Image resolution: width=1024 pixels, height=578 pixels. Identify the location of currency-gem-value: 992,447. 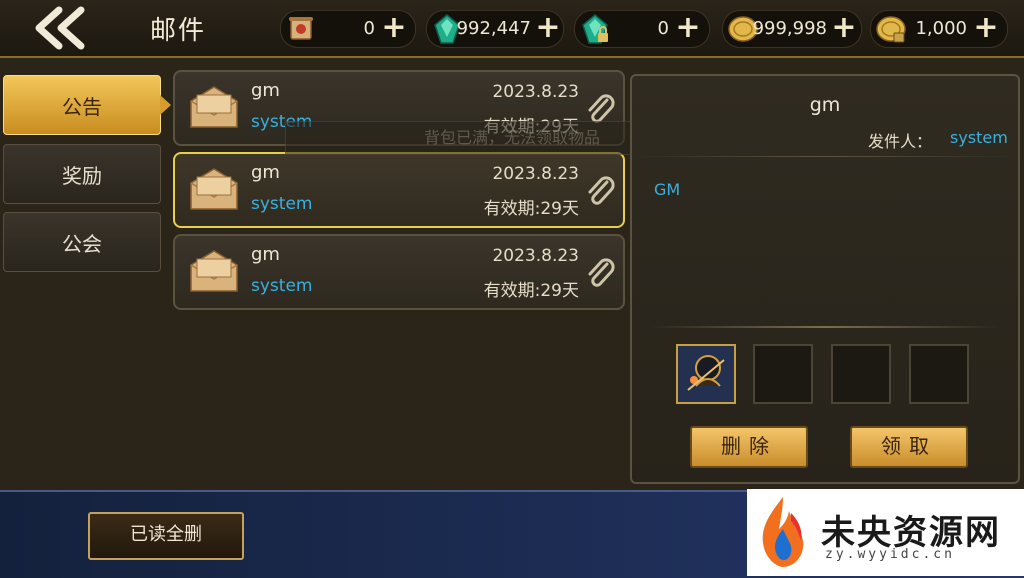
(493, 28).